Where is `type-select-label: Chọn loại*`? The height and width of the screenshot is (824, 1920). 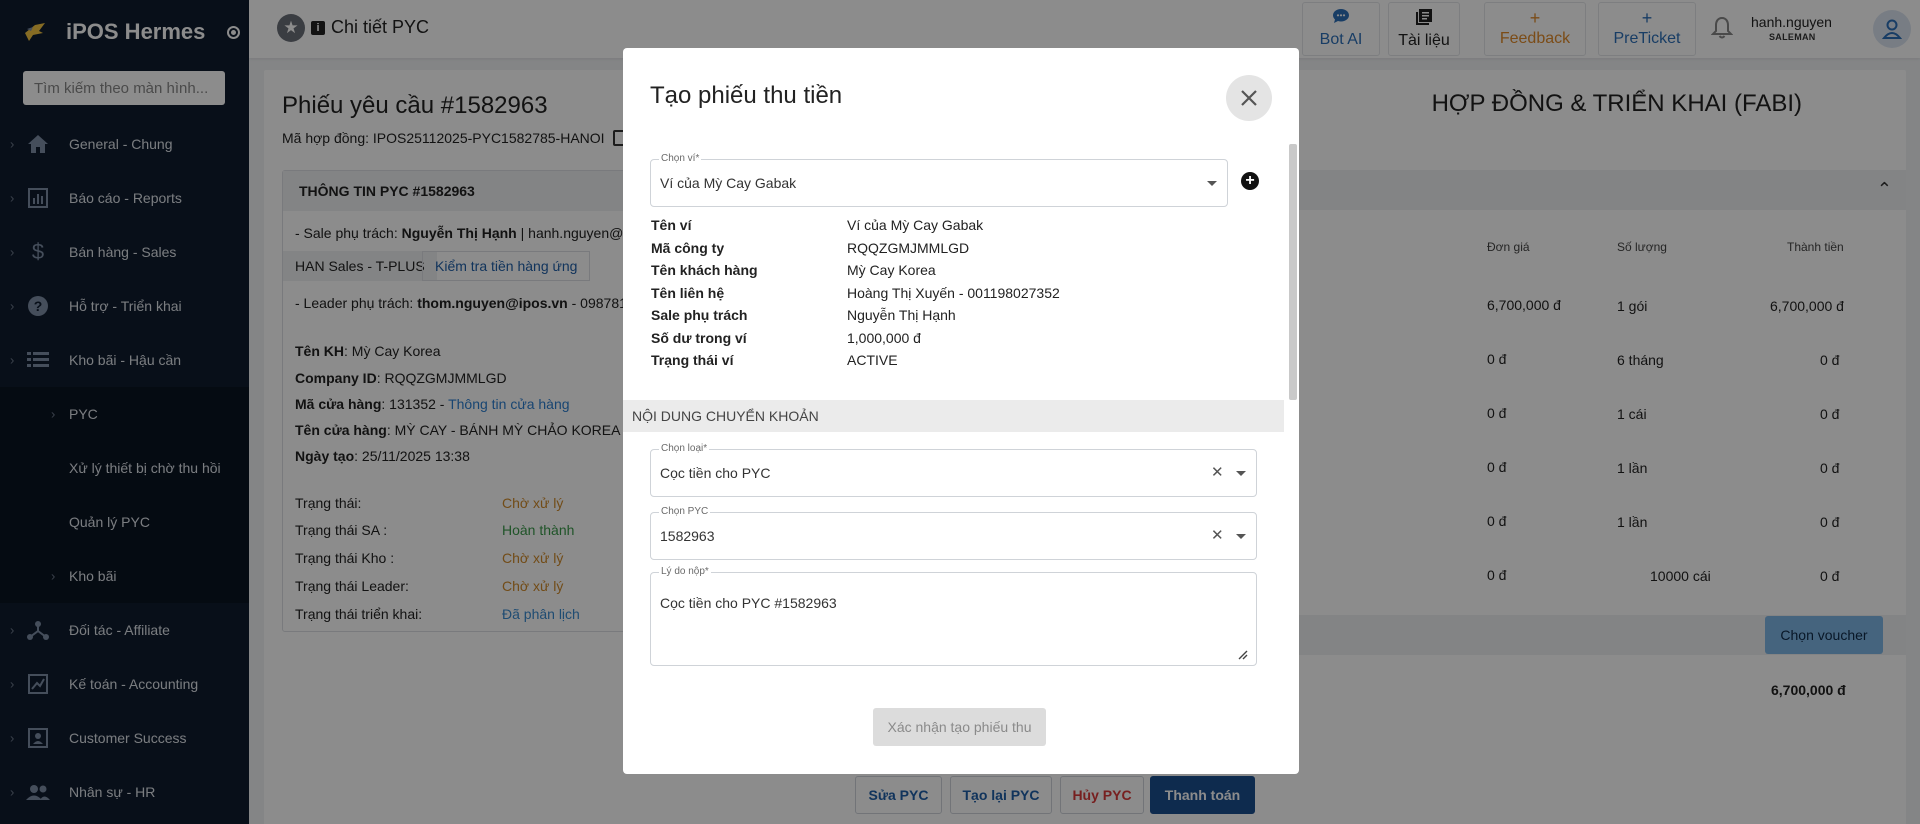 type-select-label: Chọn loại* is located at coordinates (684, 448).